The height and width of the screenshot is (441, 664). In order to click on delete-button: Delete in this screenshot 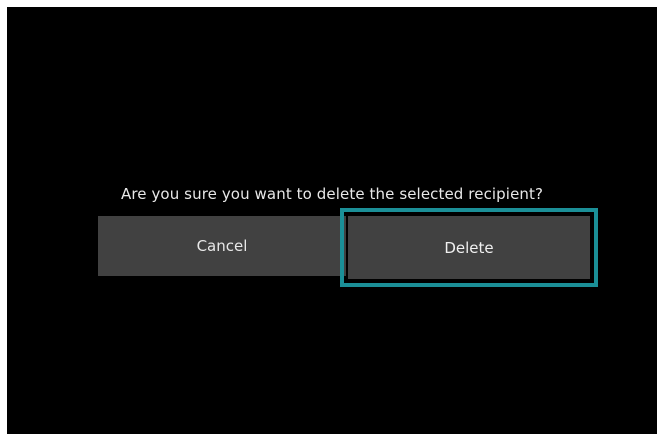, I will do `click(469, 247)`.